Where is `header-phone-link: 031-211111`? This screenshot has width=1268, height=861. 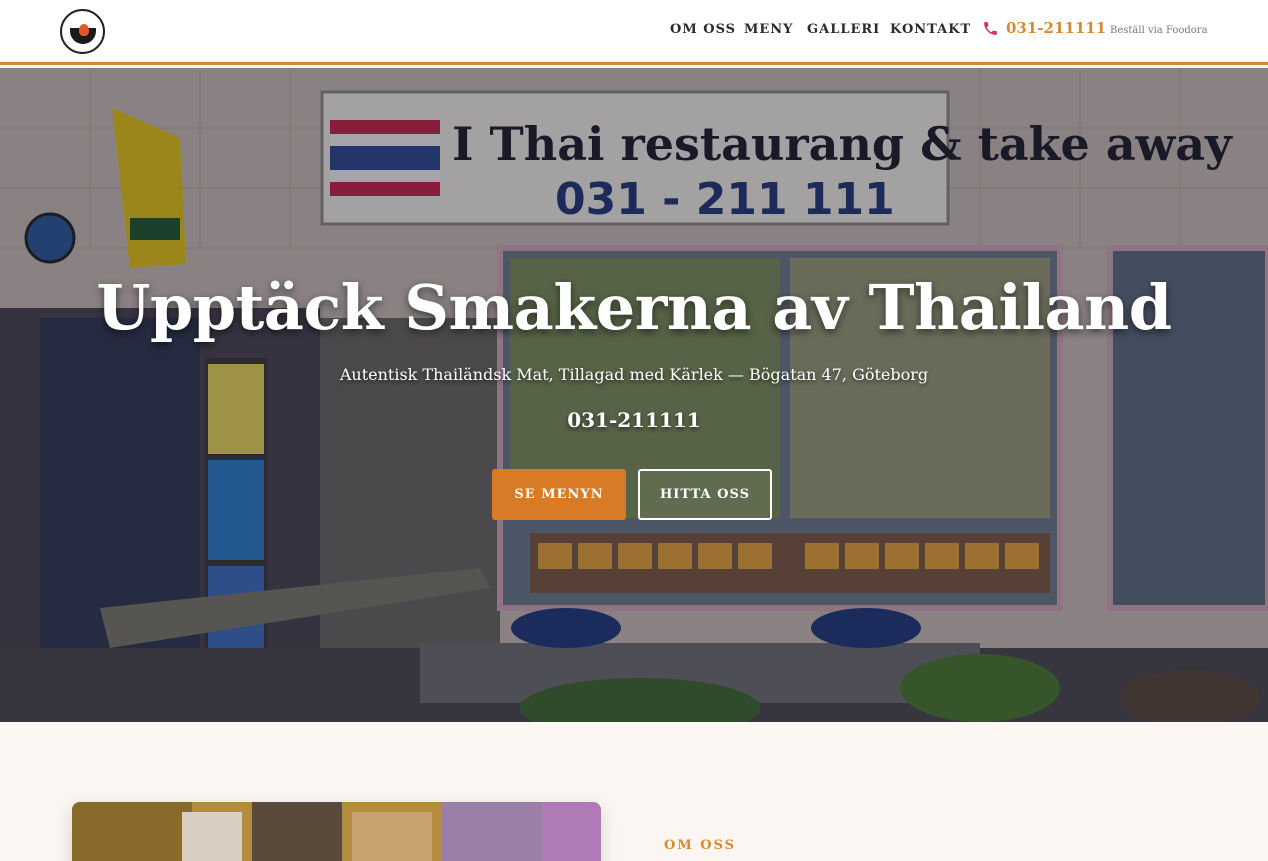 header-phone-link: 031-211111 is located at coordinates (1044, 28).